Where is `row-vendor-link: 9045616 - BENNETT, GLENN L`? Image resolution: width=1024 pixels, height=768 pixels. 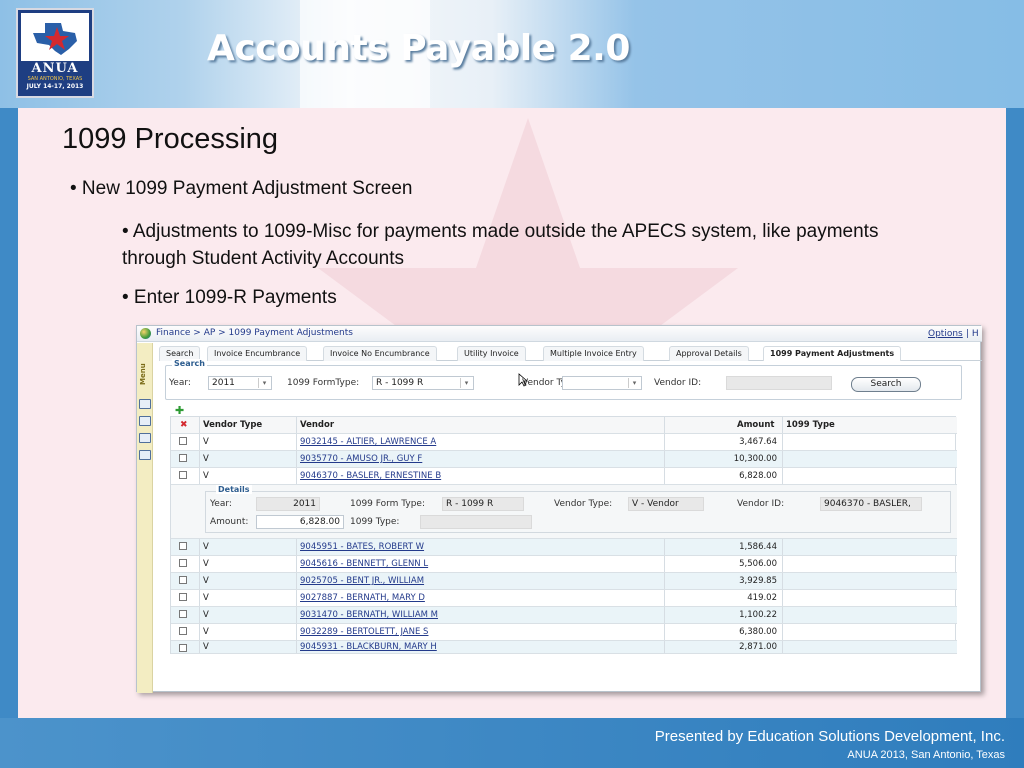 row-vendor-link: 9045616 - BENNETT, GLENN L is located at coordinates (364, 564).